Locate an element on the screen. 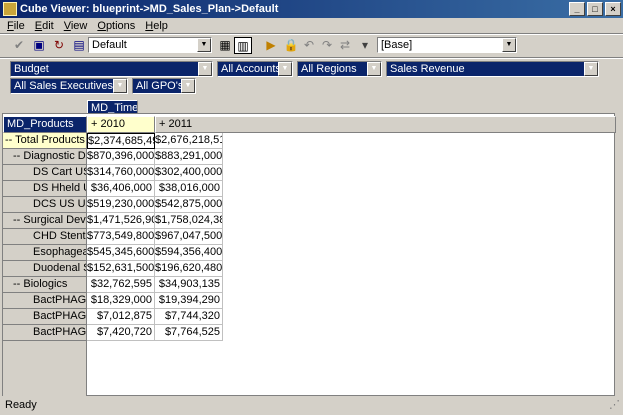 The image size is (623, 415). save-icon: ▣ is located at coordinates (39, 45).